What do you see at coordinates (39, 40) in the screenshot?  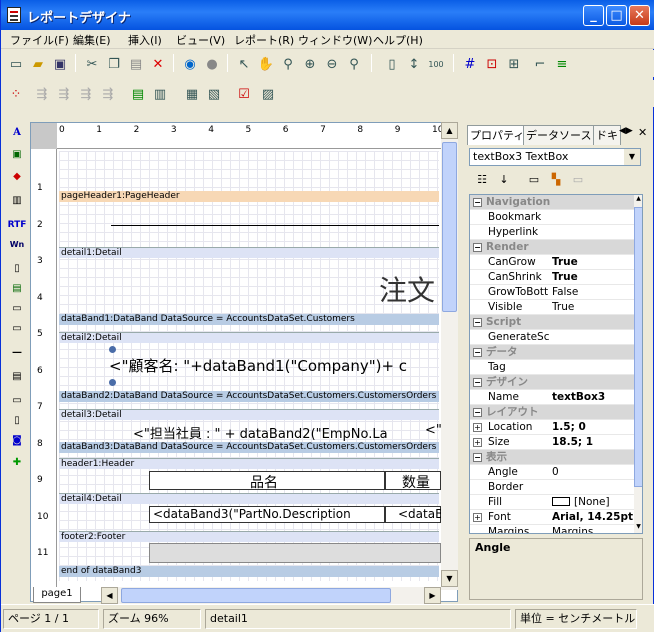 I see `menu-file: ファイル(F)` at bounding box center [39, 40].